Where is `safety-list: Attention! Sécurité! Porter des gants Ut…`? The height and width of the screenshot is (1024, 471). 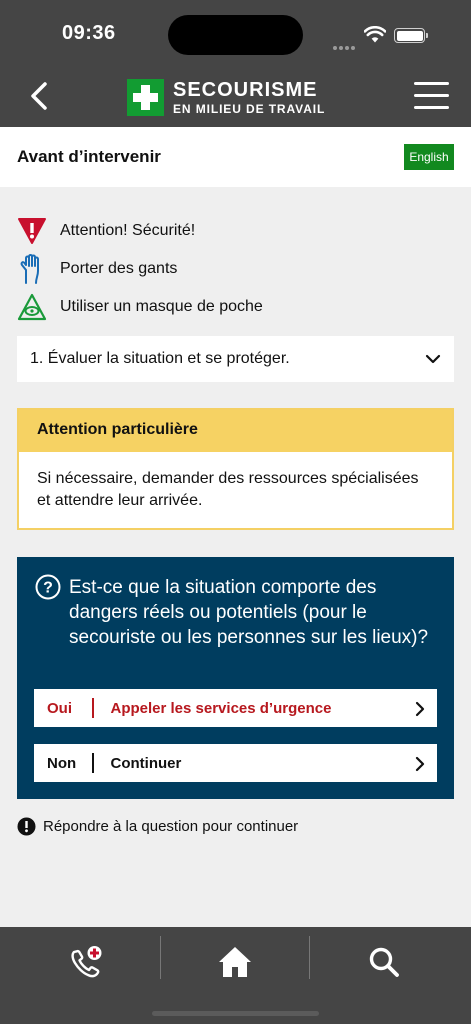 safety-list: Attention! Sécurité! Porter des gants Ut… is located at coordinates (237, 269).